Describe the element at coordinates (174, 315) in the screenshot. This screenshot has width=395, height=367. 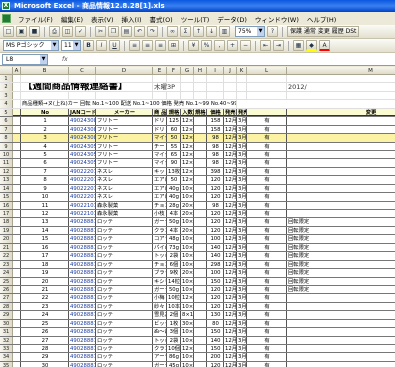
I see `cell: 2個` at that location.